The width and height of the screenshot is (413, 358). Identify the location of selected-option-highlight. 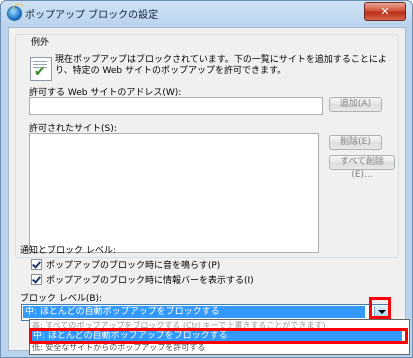
(218, 336).